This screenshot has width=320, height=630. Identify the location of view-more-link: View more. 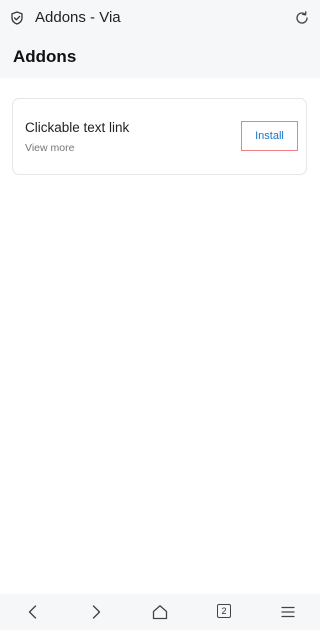
(49, 148).